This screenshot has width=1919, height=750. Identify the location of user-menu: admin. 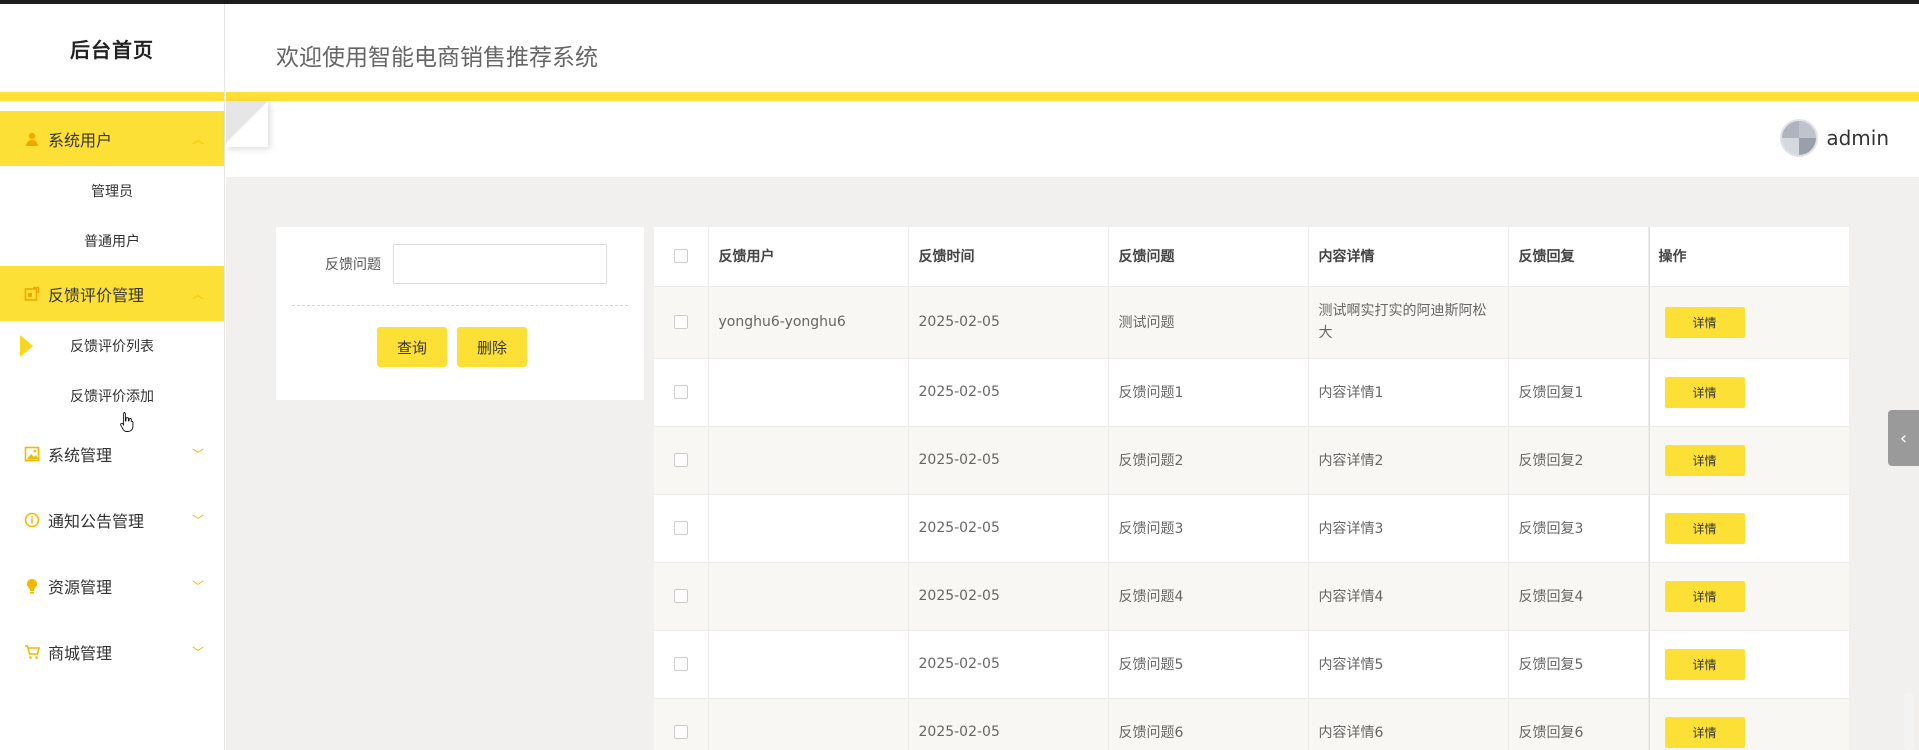
(1834, 138).